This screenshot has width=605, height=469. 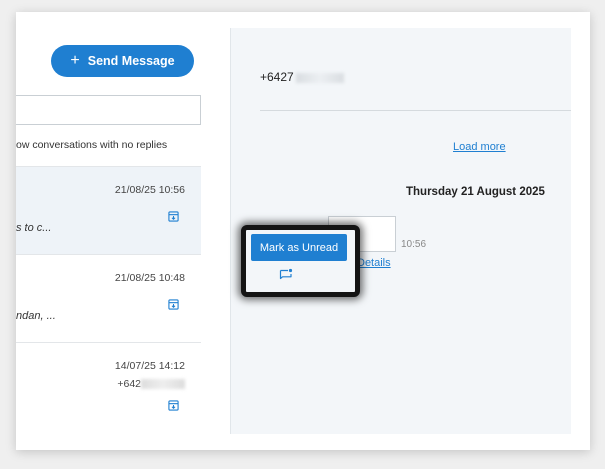 I want to click on date-header: Thursday 21 August 2025, so click(x=475, y=192).